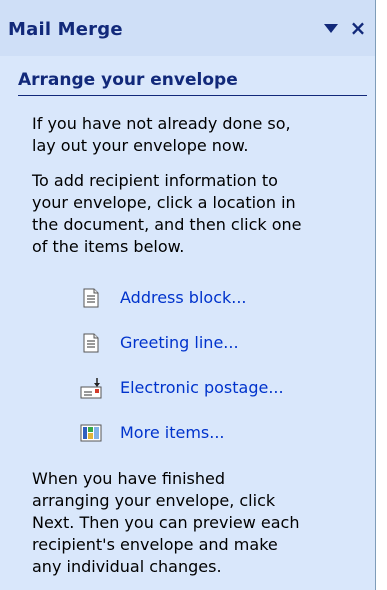 Image resolution: width=387 pixels, height=590 pixels. What do you see at coordinates (192, 95) in the screenshot?
I see `section-divider` at bounding box center [192, 95].